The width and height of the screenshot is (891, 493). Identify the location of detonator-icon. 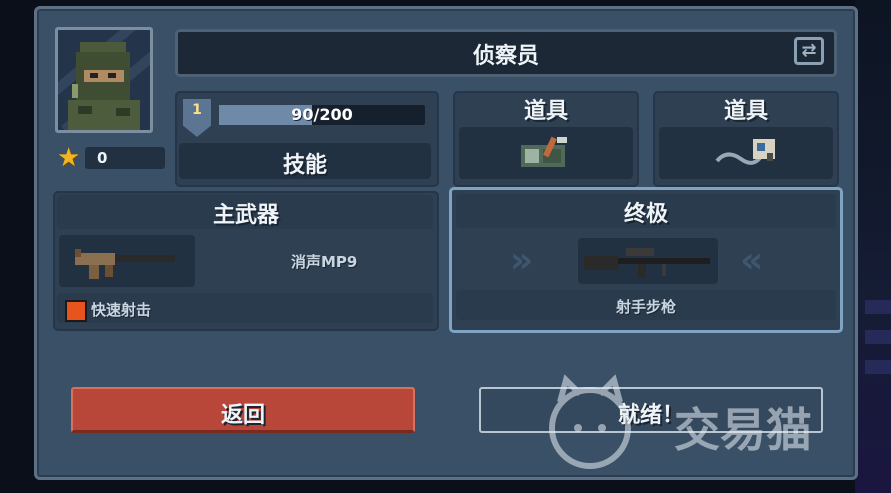
(745, 152).